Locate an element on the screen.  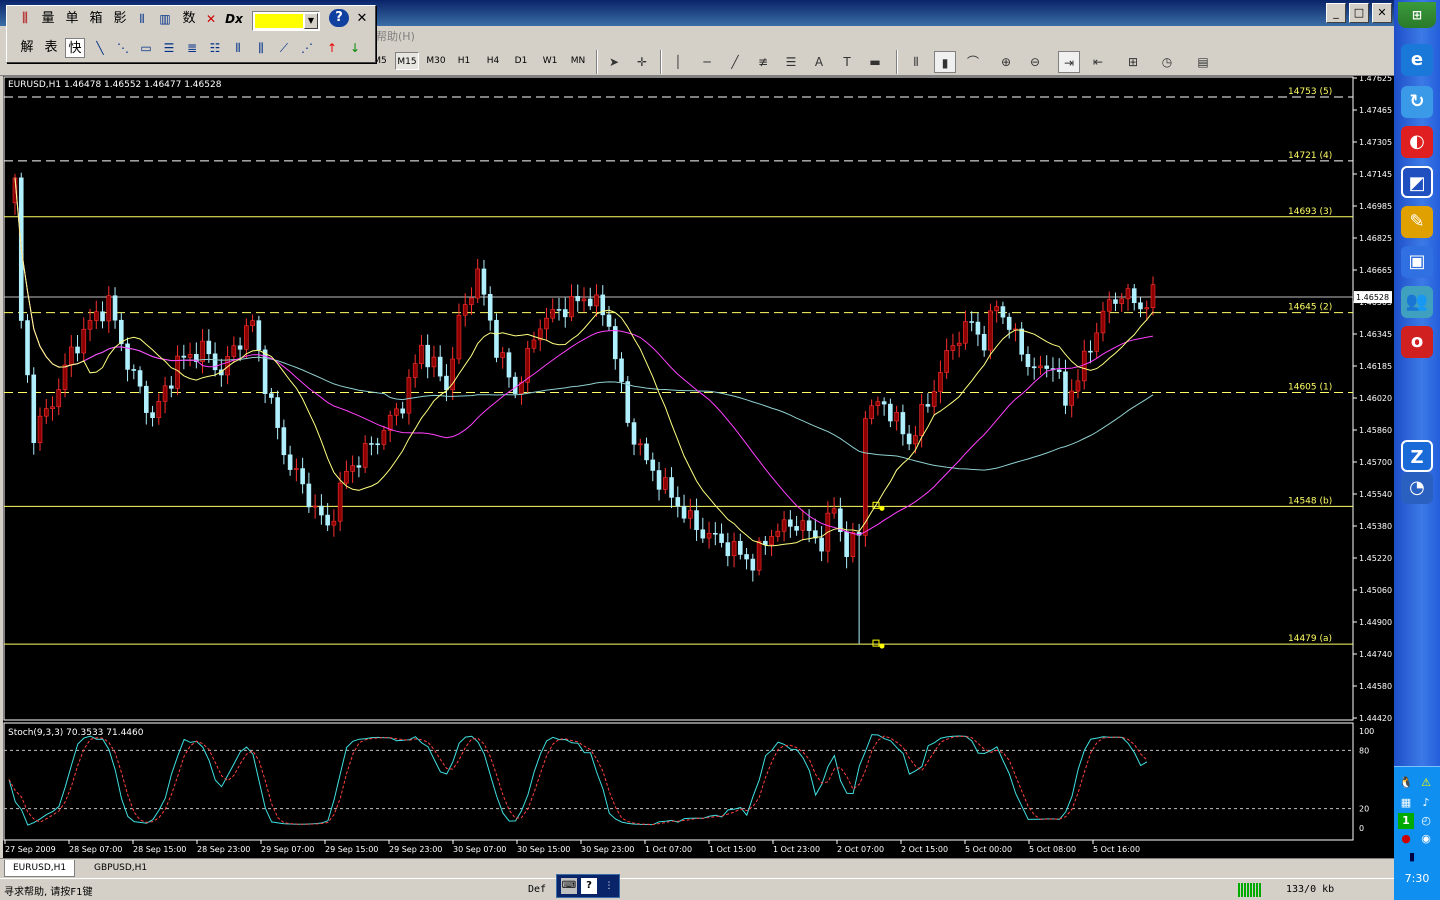
auto-scroll-icon: ⇥ is located at coordinates (1069, 62).